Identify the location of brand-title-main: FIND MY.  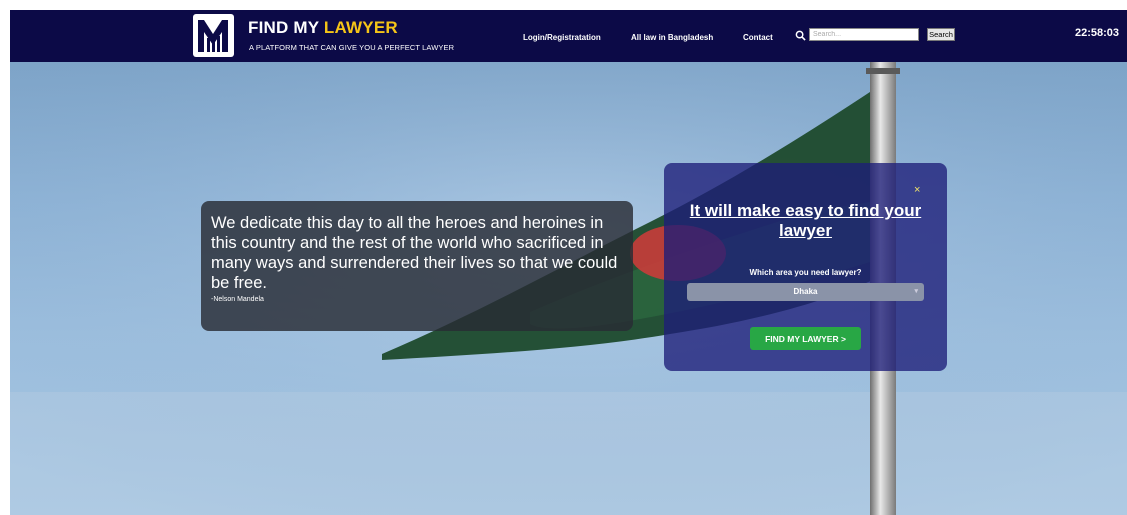
(286, 27).